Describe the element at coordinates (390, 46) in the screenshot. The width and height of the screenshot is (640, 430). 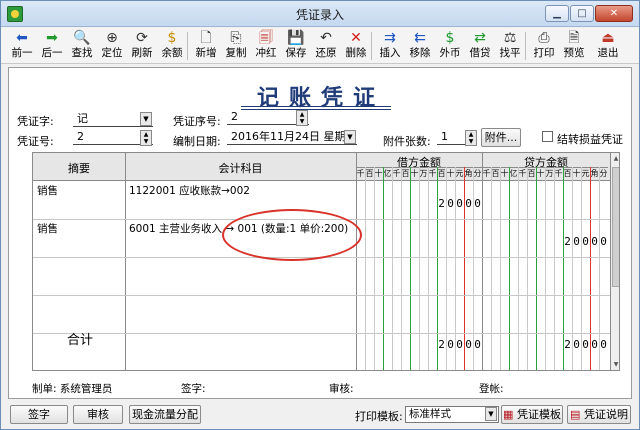
I see `toolbar-insert-button: ⇉ 插入` at that location.